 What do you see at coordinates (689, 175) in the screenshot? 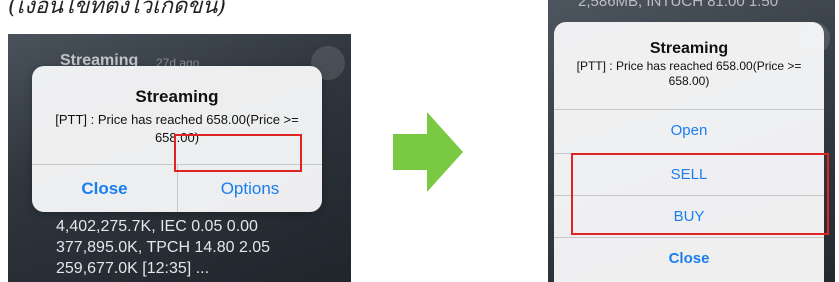
I see `sell-button: SELL` at bounding box center [689, 175].